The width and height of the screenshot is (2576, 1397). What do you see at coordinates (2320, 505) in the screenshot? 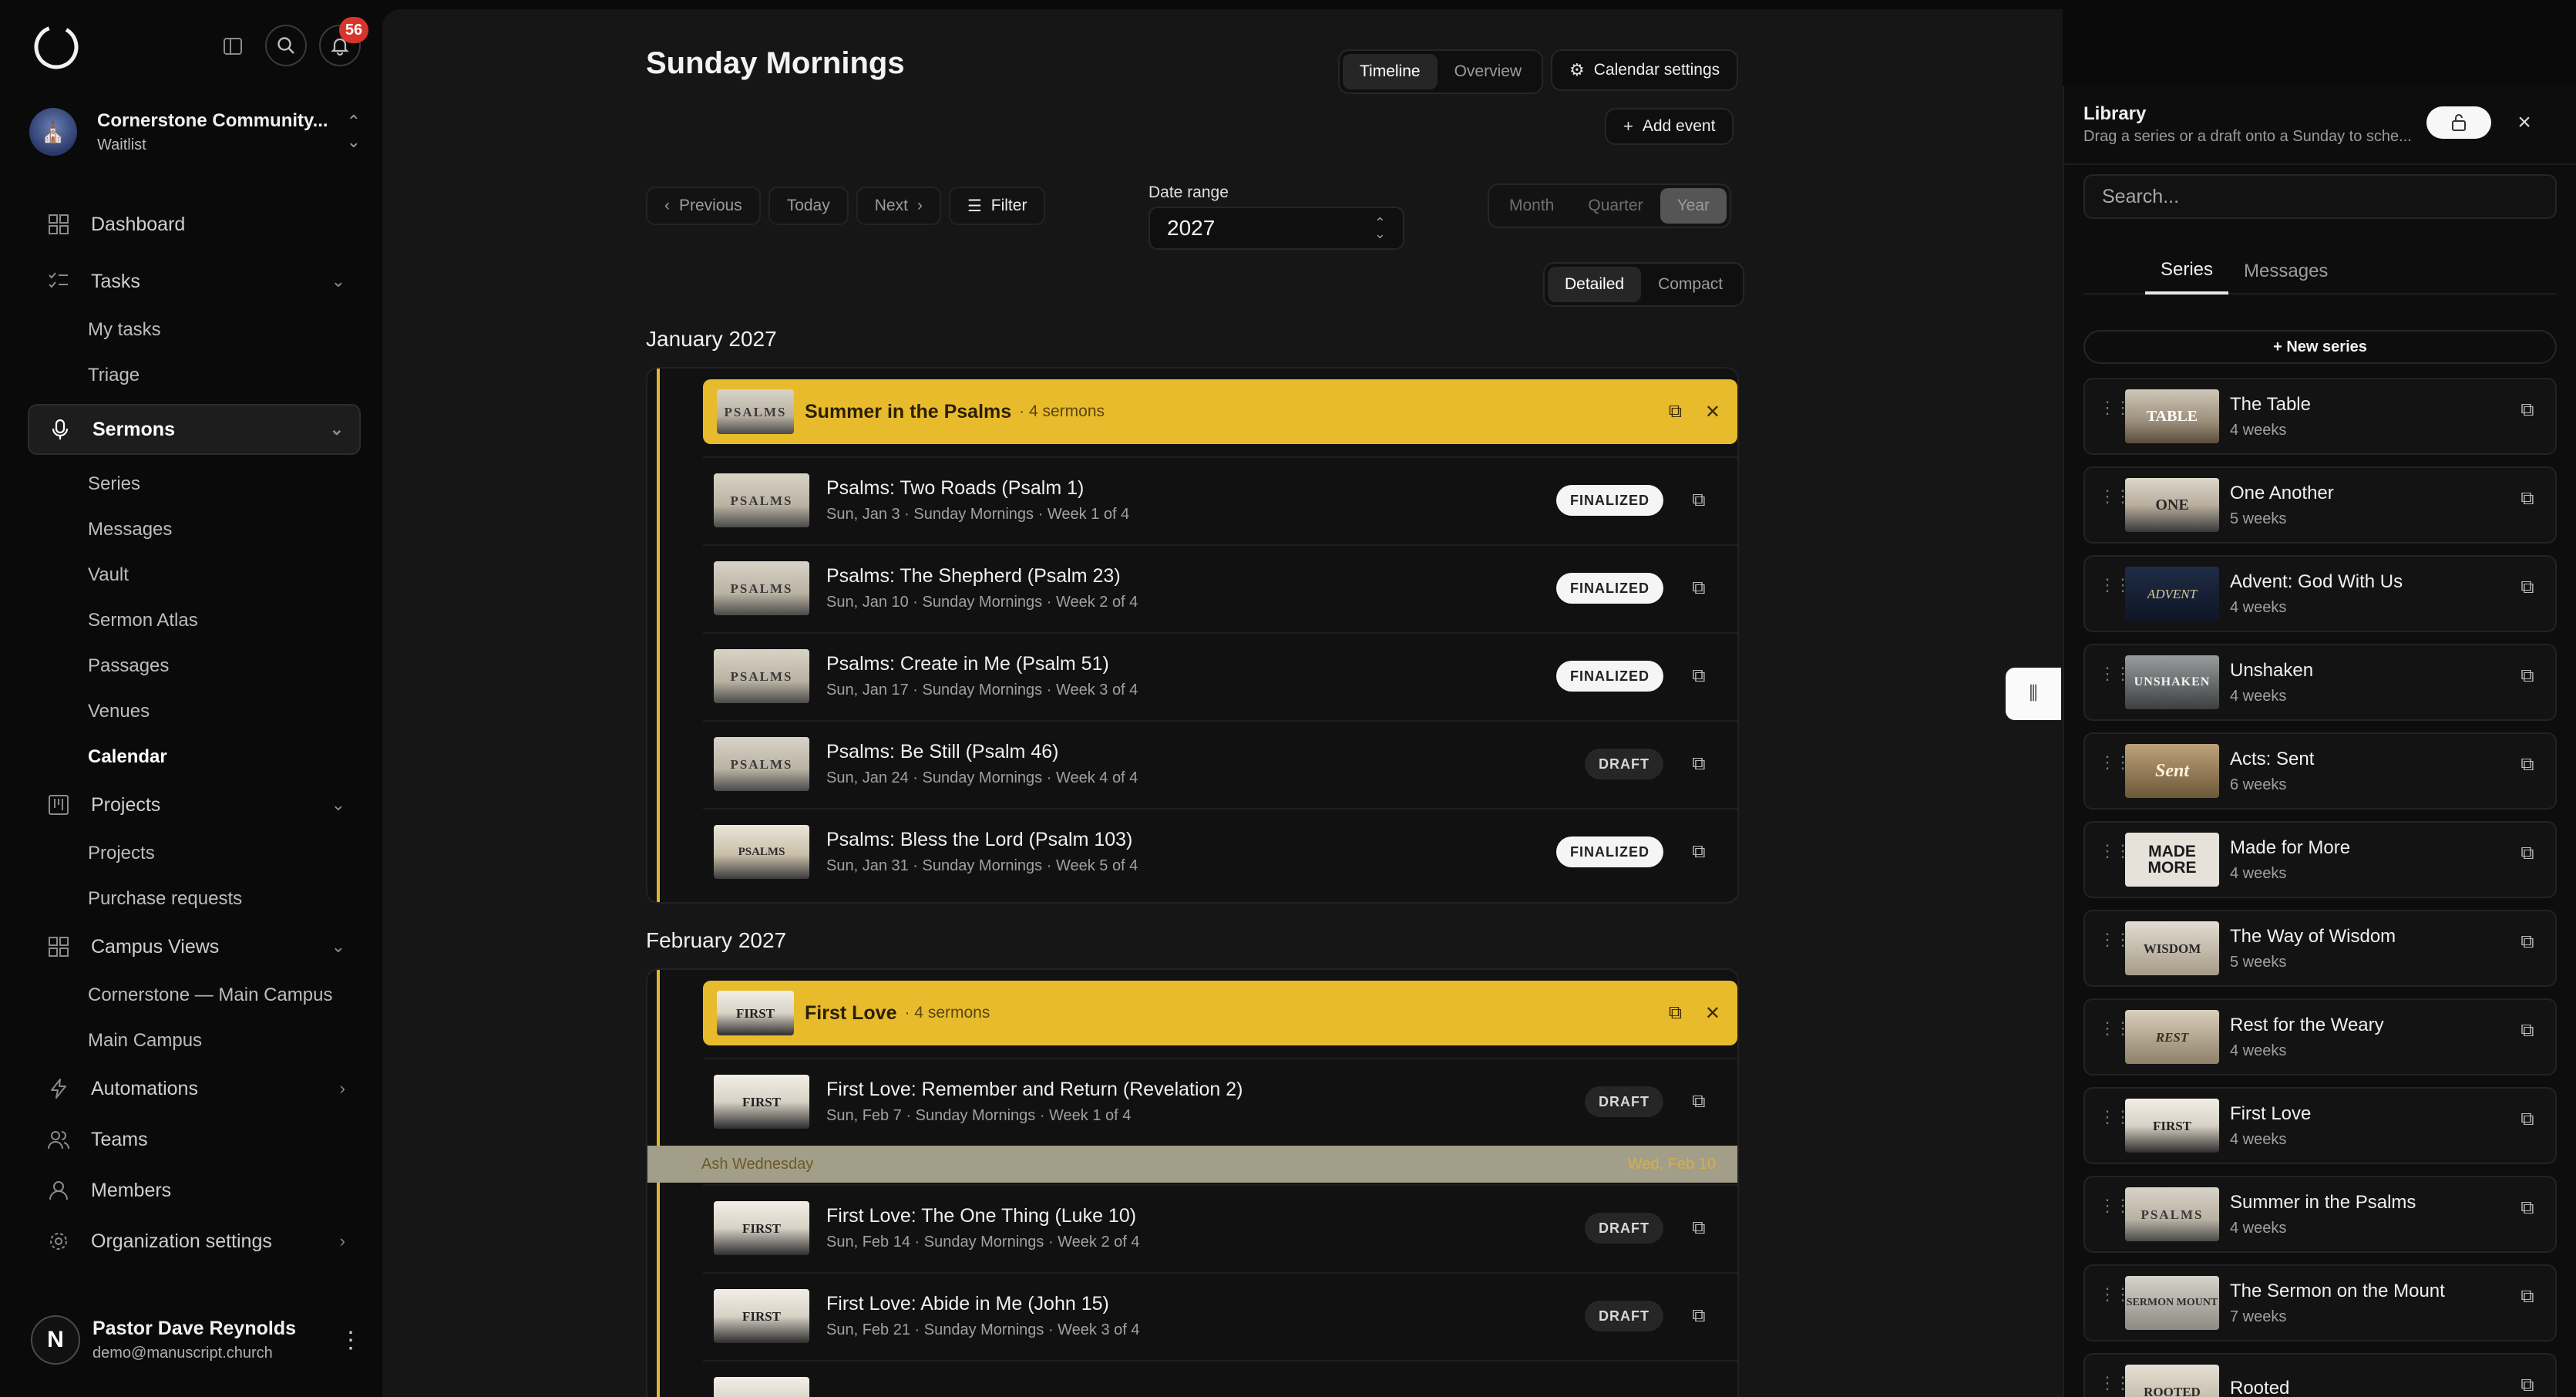
I see `list-item: ⋮⋮ ONE One Another 5 weeks ⧉` at bounding box center [2320, 505].